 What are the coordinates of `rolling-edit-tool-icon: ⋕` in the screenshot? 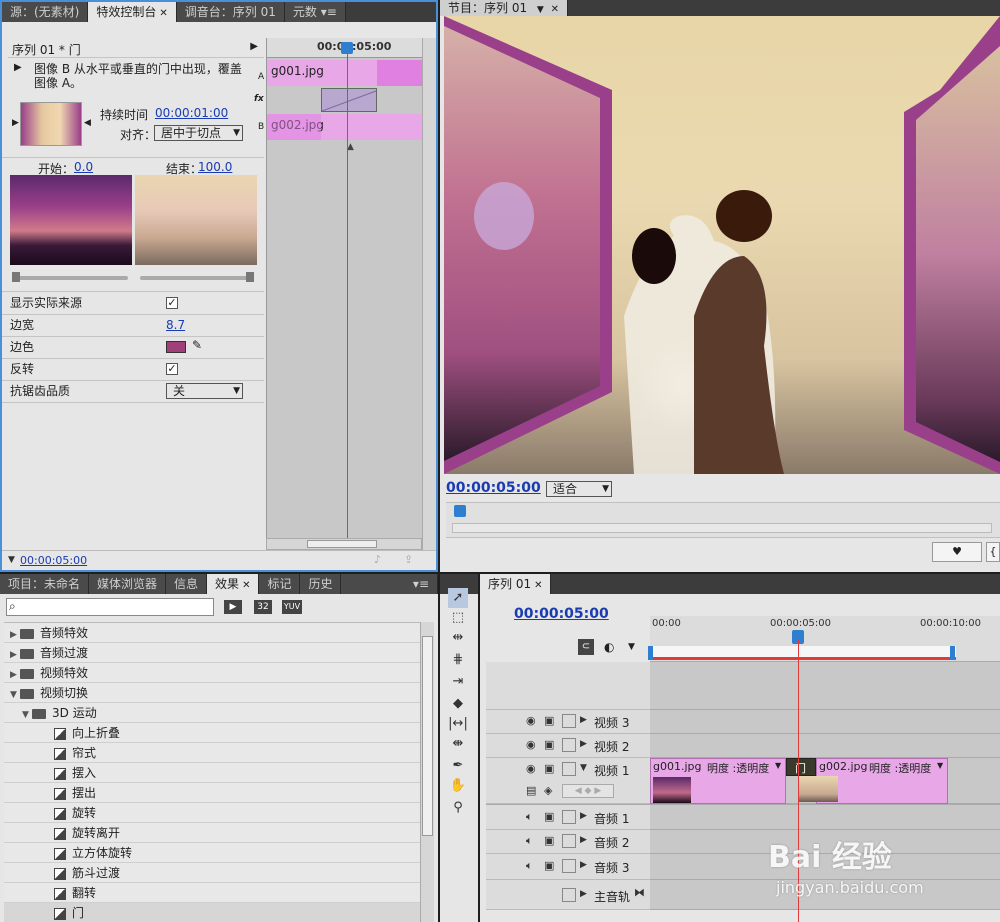 It's located at (458, 660).